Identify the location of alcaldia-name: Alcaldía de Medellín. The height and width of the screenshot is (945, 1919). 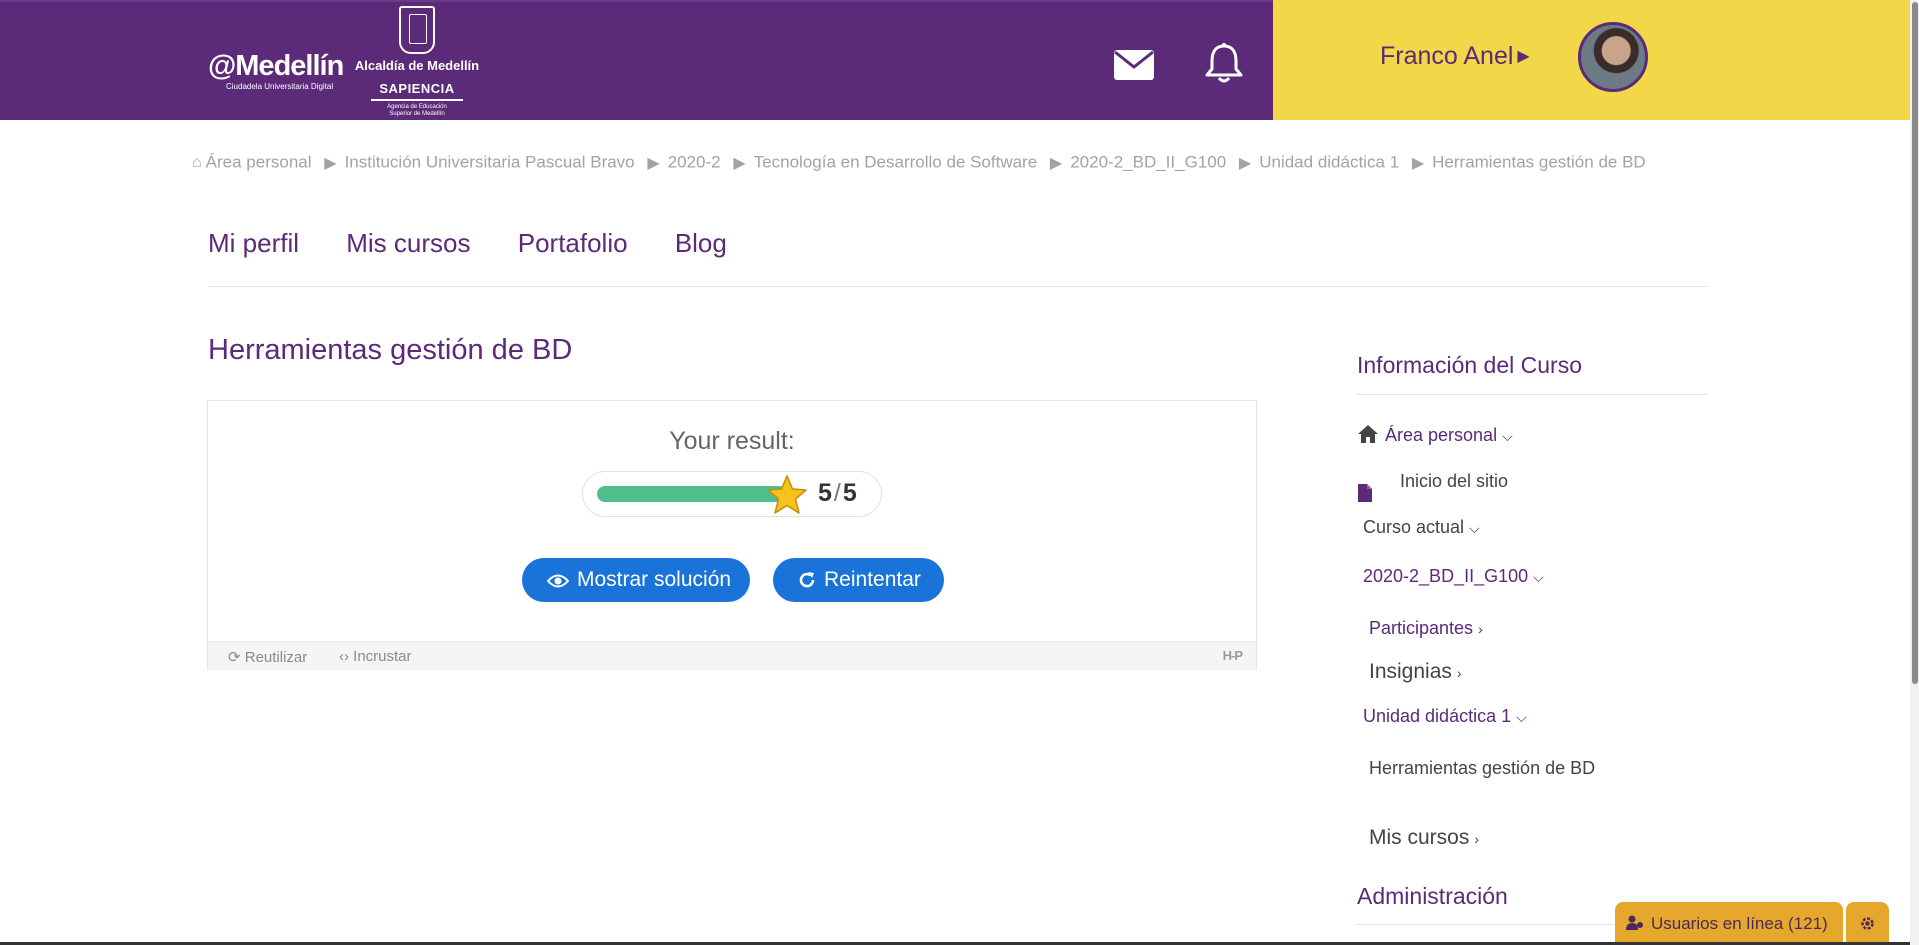
(417, 65).